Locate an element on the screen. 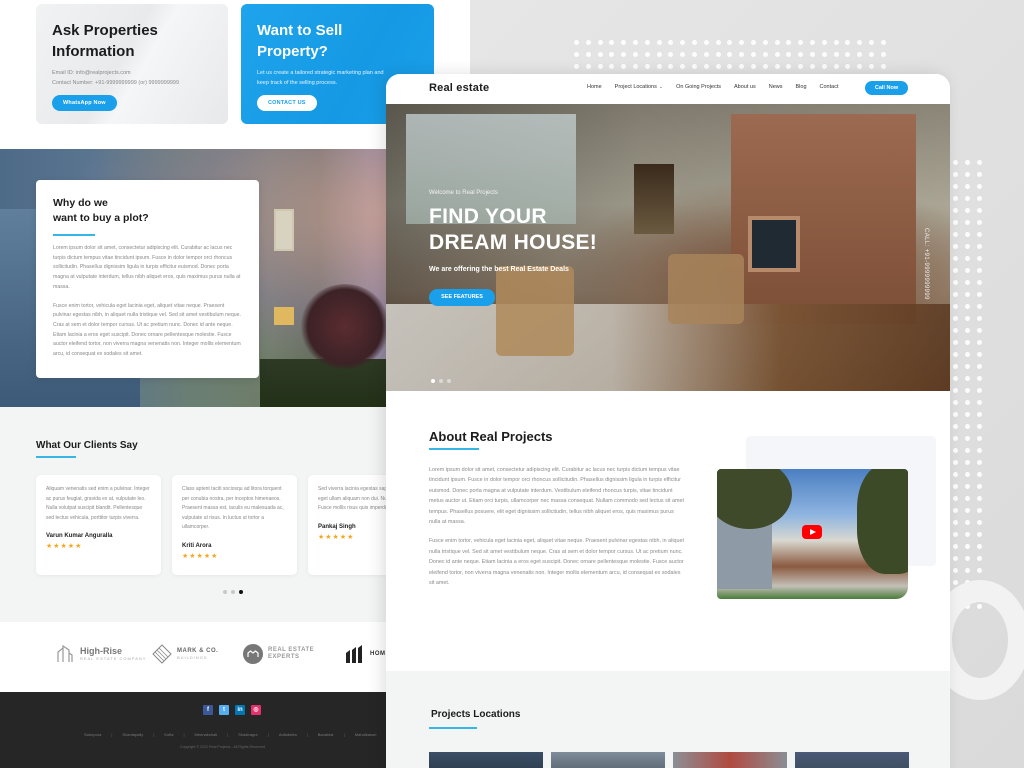 This screenshot has width=1024, height=768. footer-link: Meenakshati is located at coordinates (206, 734).